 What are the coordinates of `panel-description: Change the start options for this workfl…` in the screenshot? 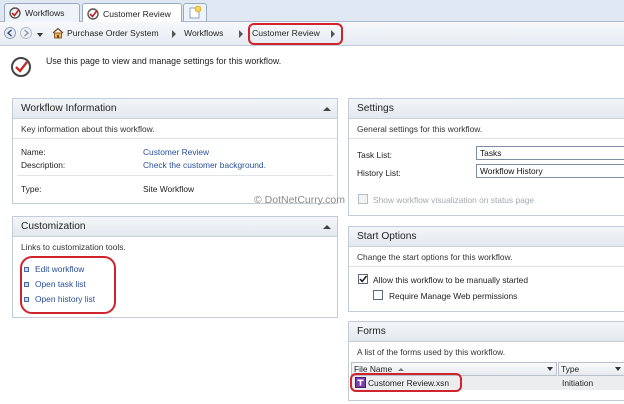 It's located at (486, 257).